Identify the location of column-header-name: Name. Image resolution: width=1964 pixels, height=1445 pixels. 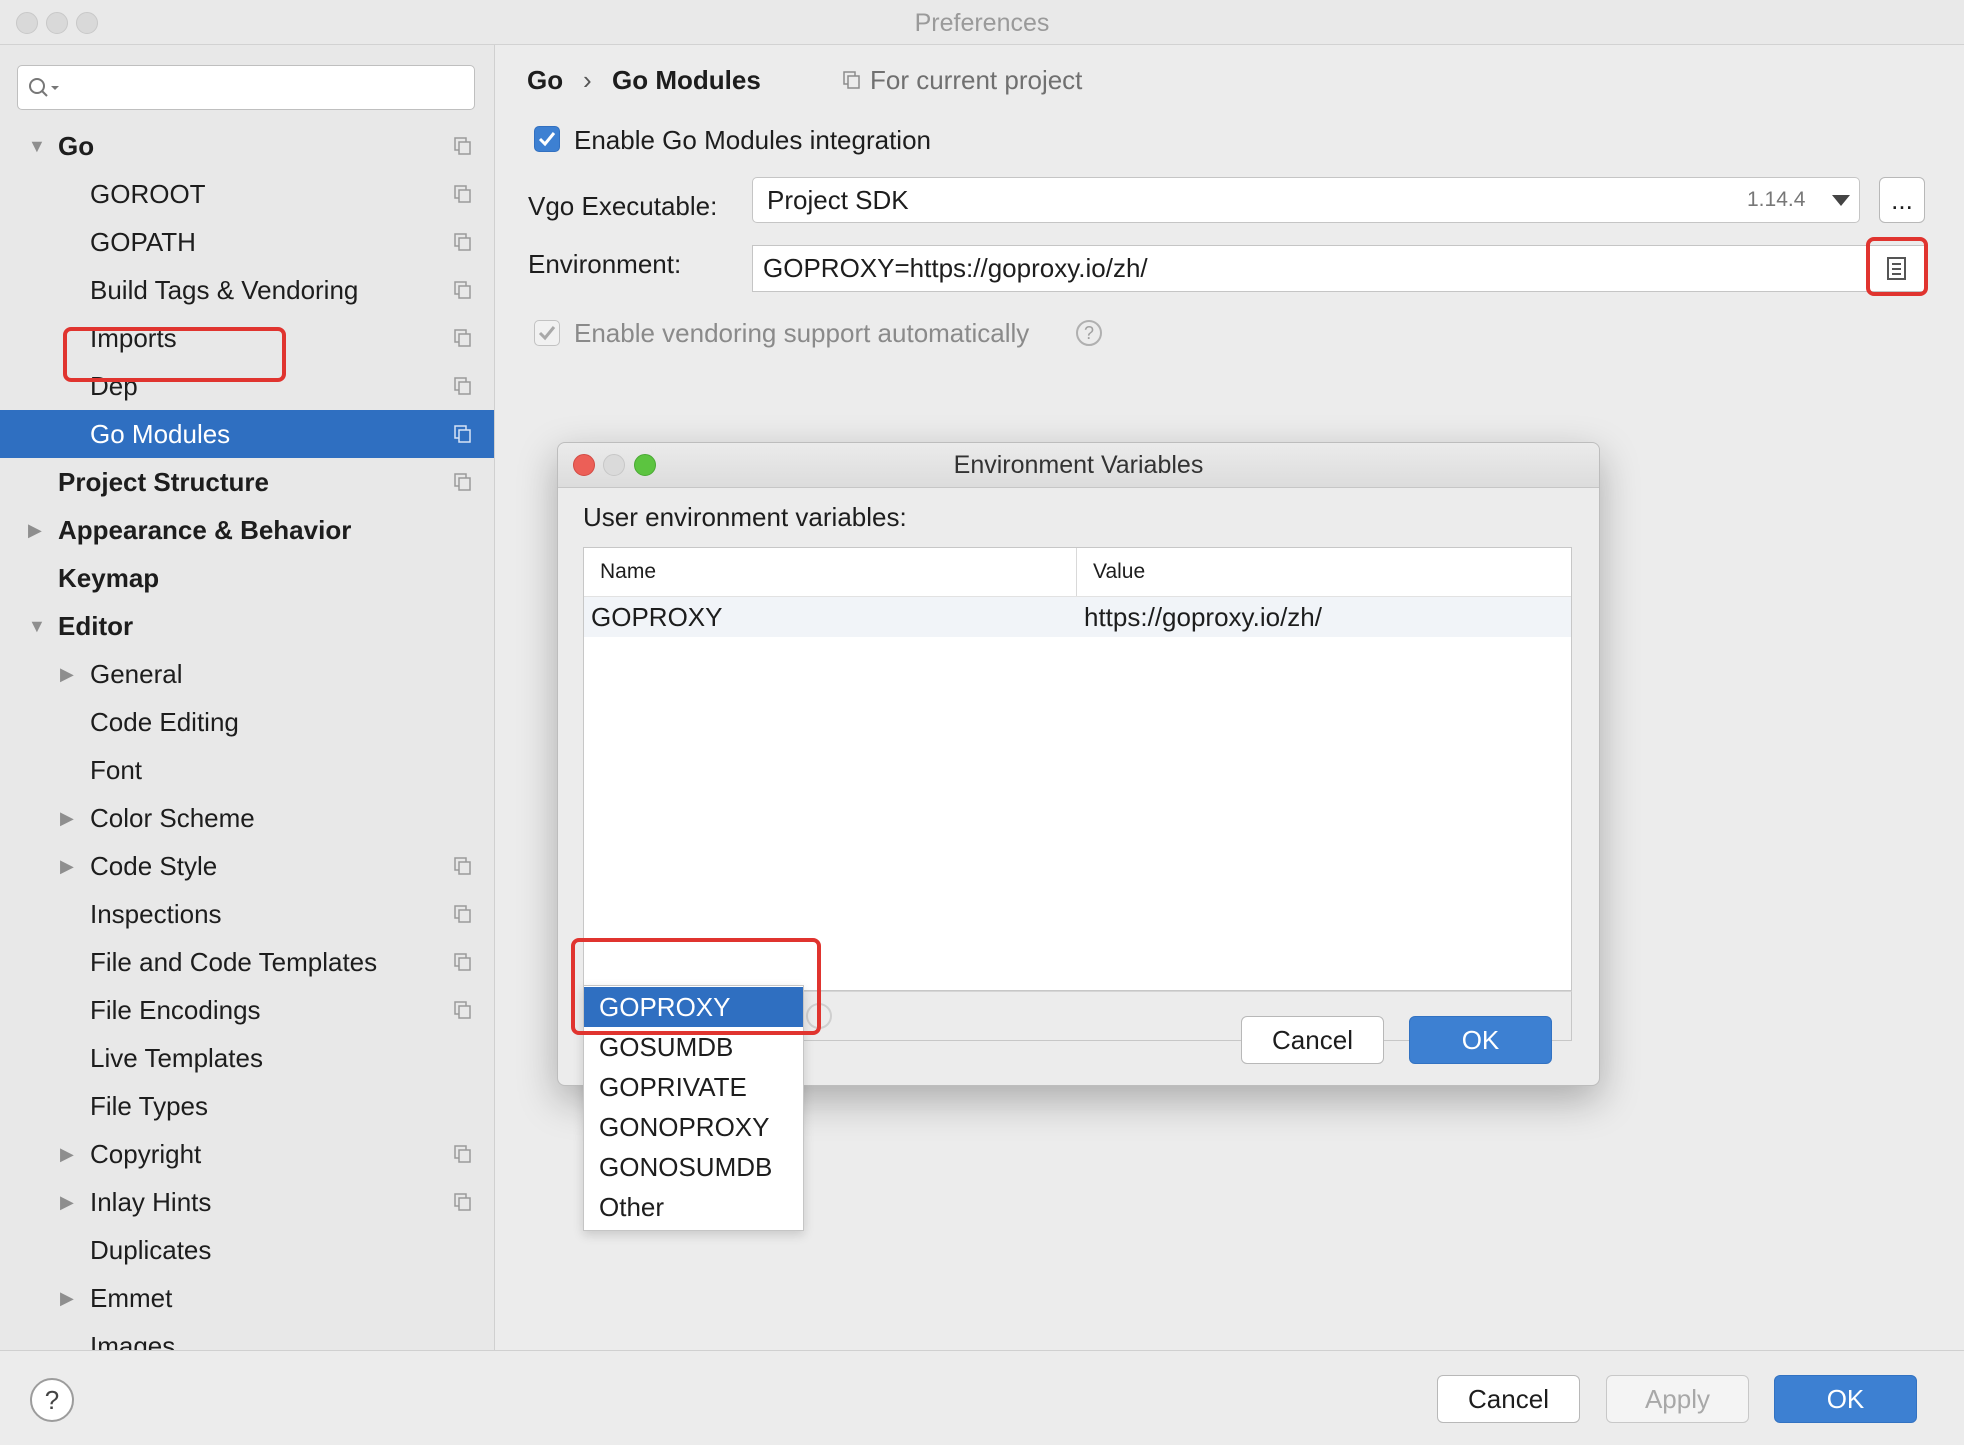
(628, 572).